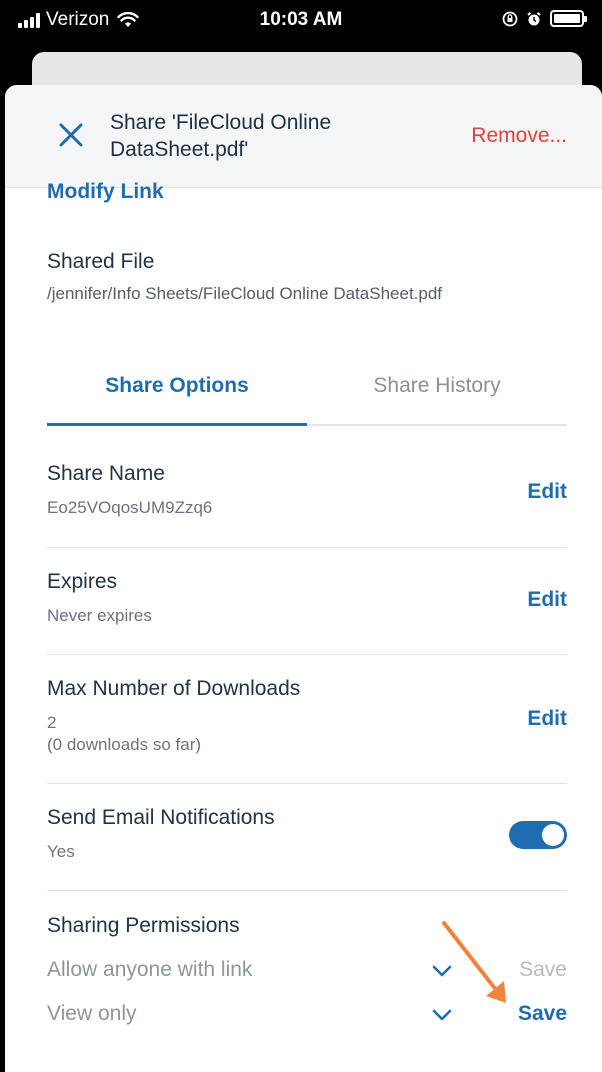 Image resolution: width=602 pixels, height=1072 pixels. I want to click on access-save-button: Save, so click(543, 970).